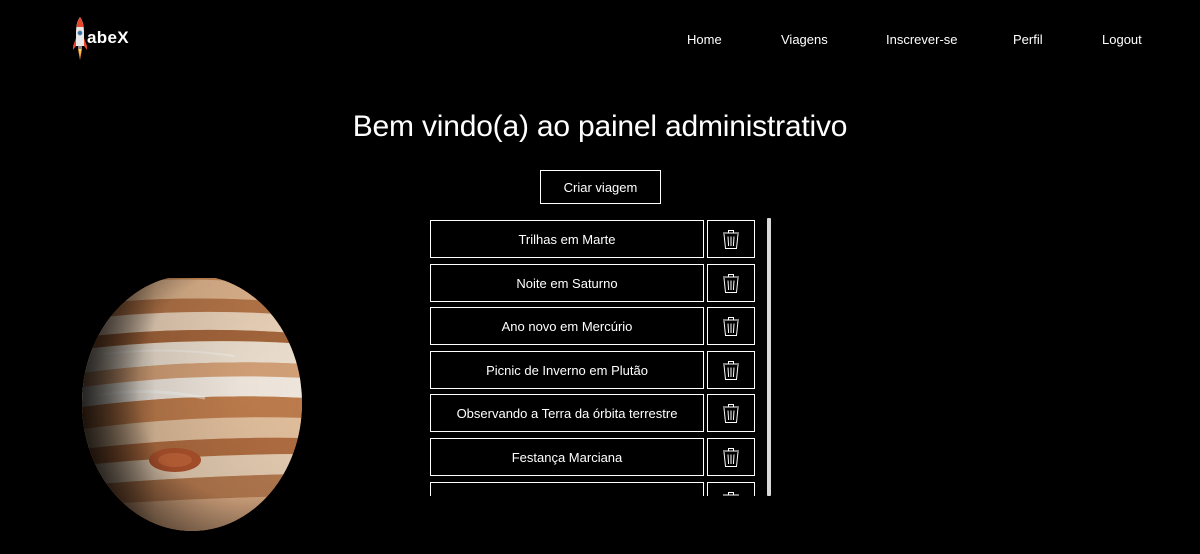 The width and height of the screenshot is (1200, 554). I want to click on trip-row: Festança Marciana, so click(595, 457).